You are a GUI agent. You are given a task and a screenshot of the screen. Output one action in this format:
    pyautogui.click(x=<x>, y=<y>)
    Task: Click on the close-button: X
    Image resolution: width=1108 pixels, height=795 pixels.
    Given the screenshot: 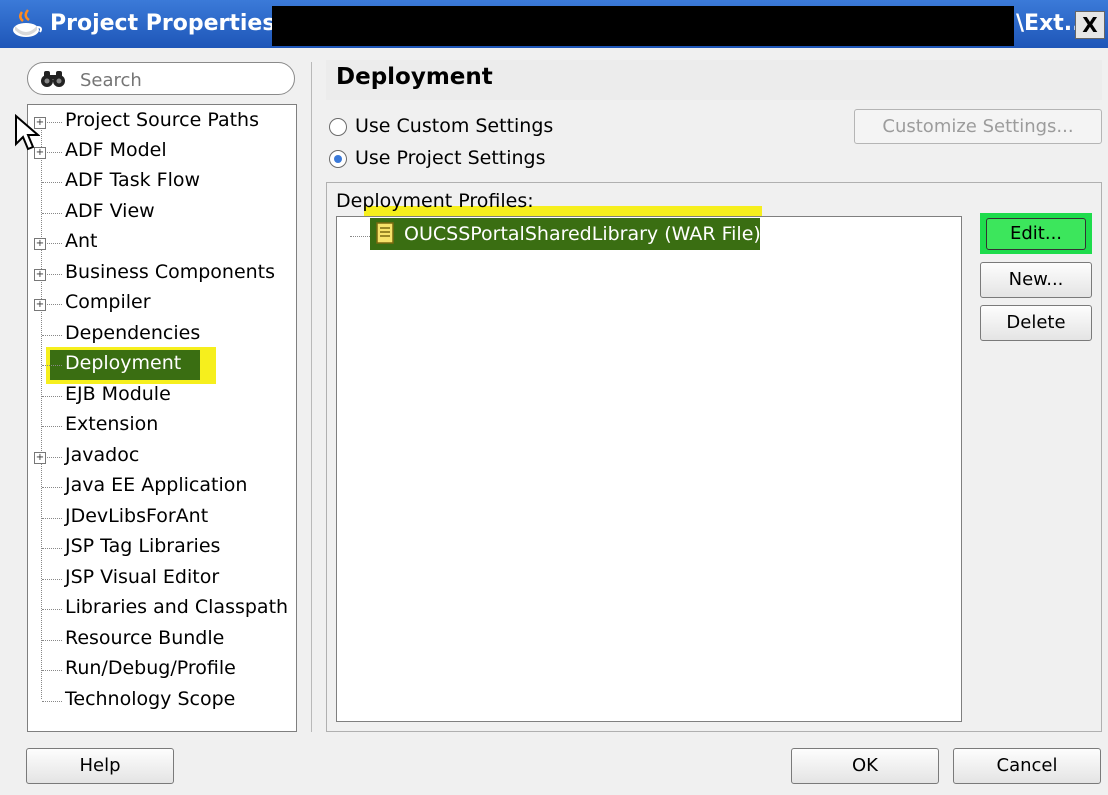 What is the action you would take?
    pyautogui.click(x=1090, y=25)
    